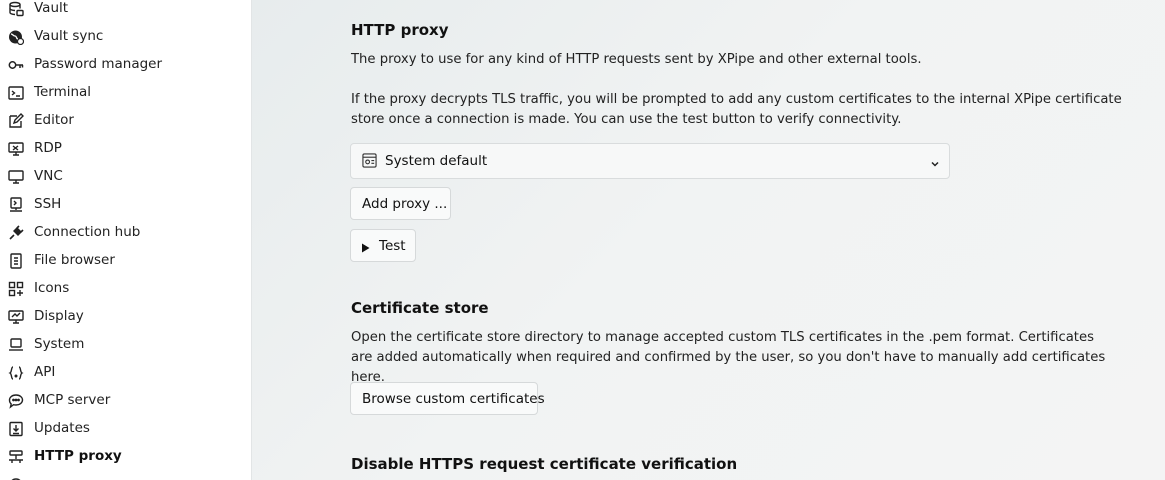 This screenshot has height=480, width=1165. What do you see at coordinates (15, 316) in the screenshot?
I see `display-icon` at bounding box center [15, 316].